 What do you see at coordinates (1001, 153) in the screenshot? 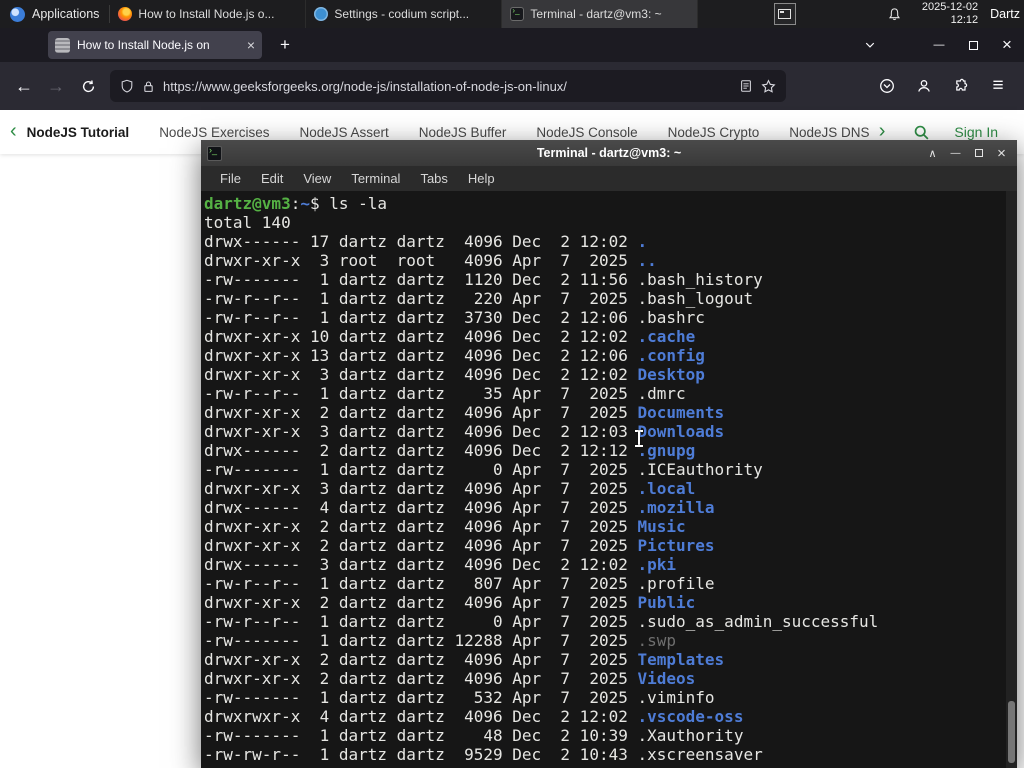
I see `terminal-close-button` at bounding box center [1001, 153].